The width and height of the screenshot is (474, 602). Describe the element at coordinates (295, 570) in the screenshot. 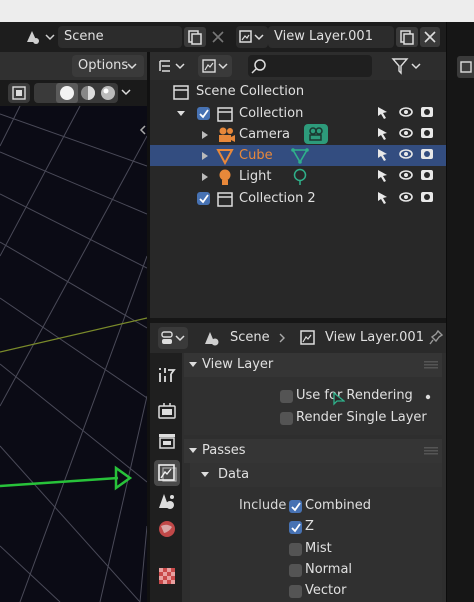

I see `pass-normal-checkbox` at that location.